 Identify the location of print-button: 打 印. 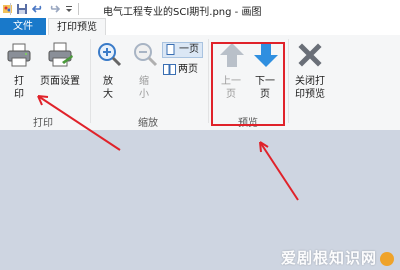
(19, 71).